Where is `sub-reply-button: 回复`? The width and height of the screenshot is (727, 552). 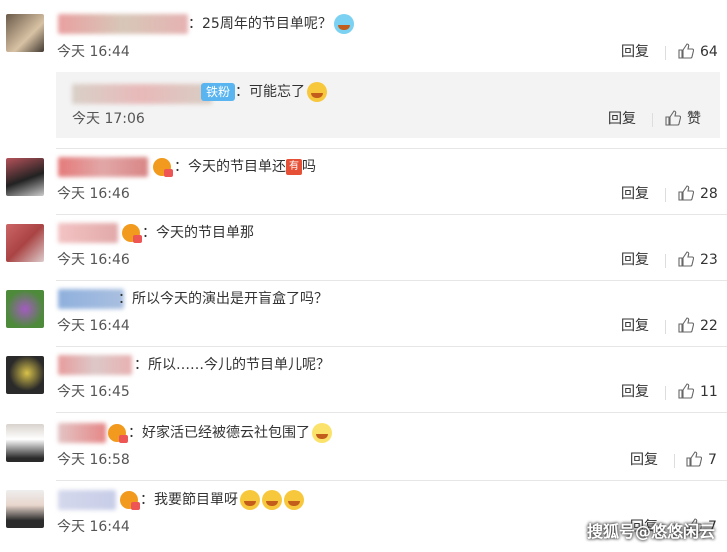 sub-reply-button: 回复 is located at coordinates (622, 119).